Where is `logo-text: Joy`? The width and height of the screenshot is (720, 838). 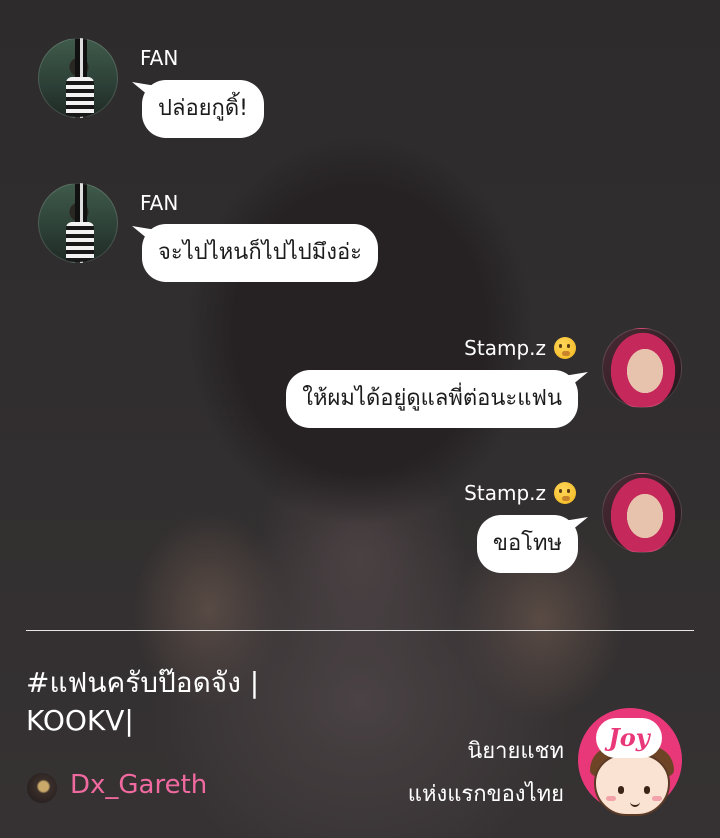 logo-text: Joy is located at coordinates (629, 738).